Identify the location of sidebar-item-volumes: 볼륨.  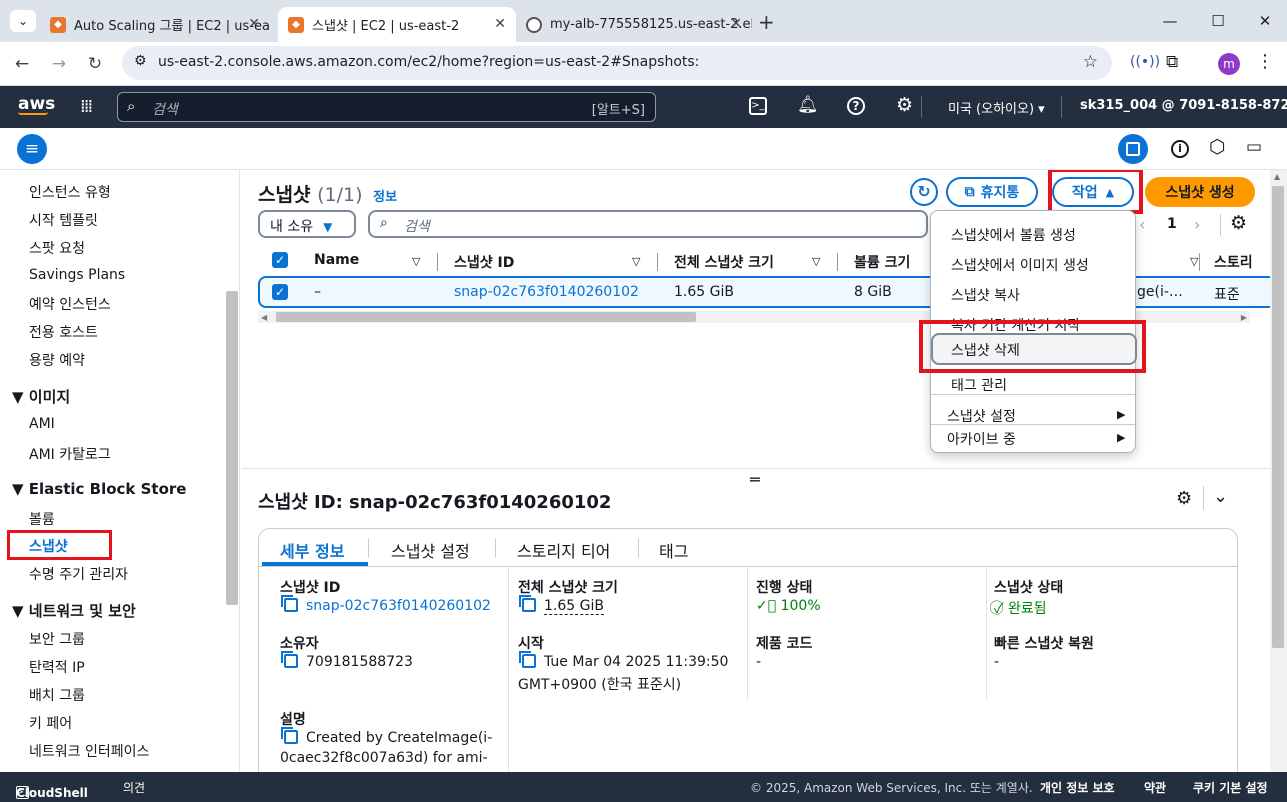
(42, 519).